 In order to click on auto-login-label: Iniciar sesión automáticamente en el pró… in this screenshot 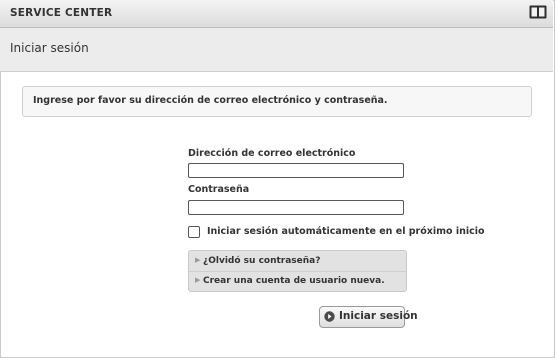, I will do `click(346, 231)`.